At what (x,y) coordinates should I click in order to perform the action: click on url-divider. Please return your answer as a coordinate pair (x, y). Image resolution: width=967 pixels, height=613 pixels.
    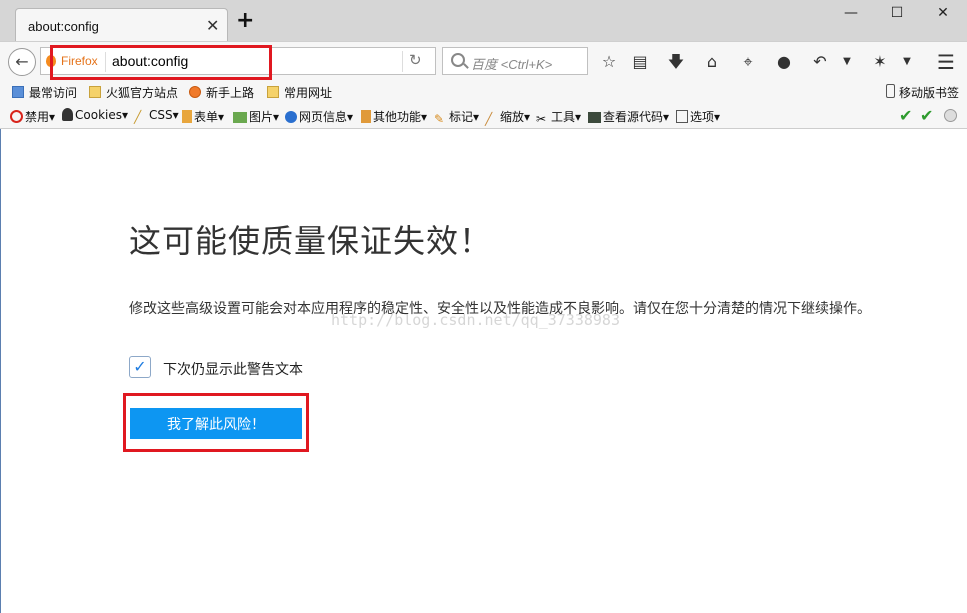
    Looking at the image, I should click on (402, 61).